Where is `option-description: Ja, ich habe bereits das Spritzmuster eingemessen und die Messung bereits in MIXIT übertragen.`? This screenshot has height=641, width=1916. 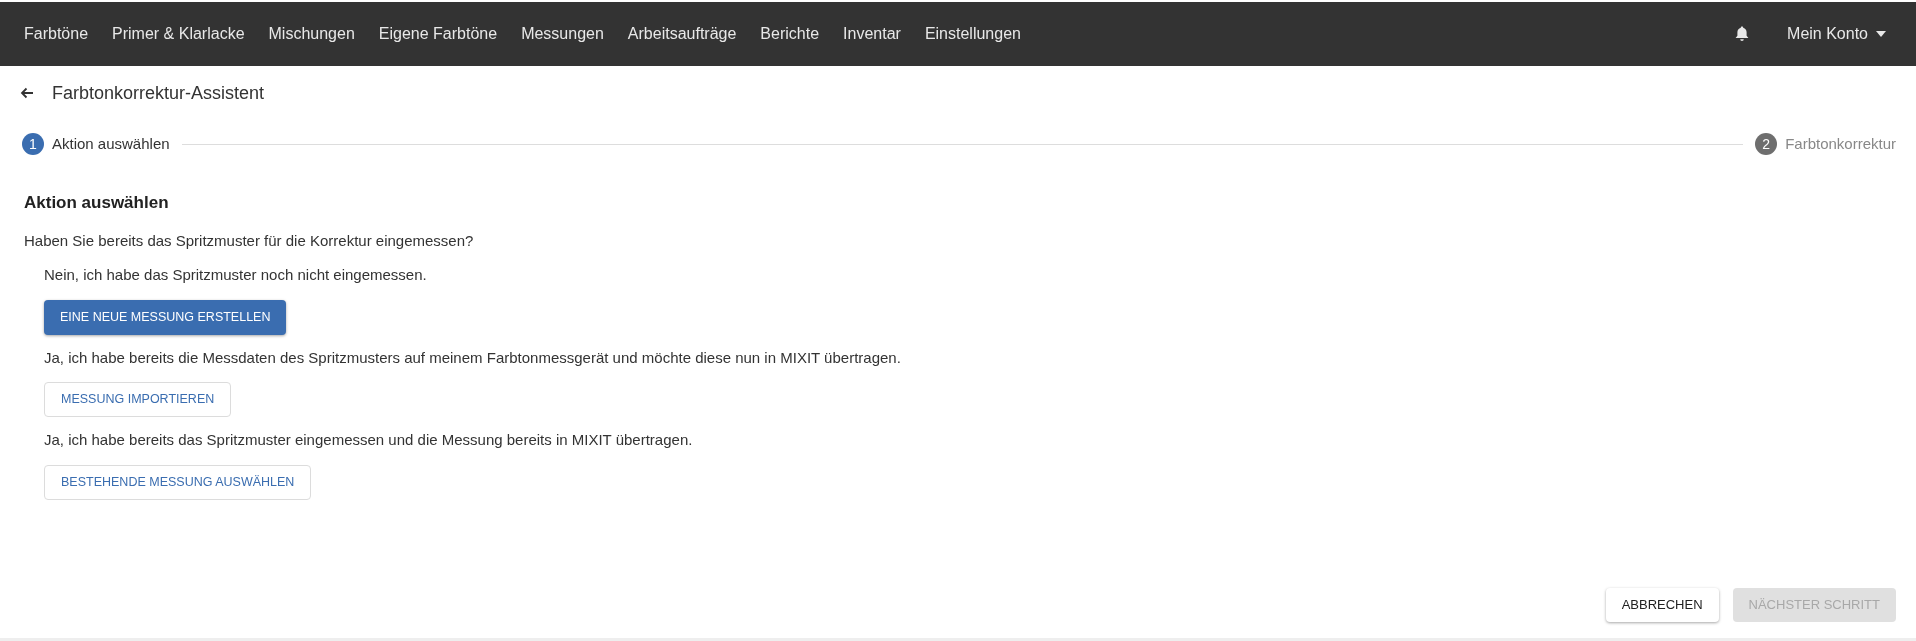 option-description: Ja, ich habe bereits das Spritzmuster eingemessen und die Messung bereits in MIXIT übertragen. is located at coordinates (368, 440).